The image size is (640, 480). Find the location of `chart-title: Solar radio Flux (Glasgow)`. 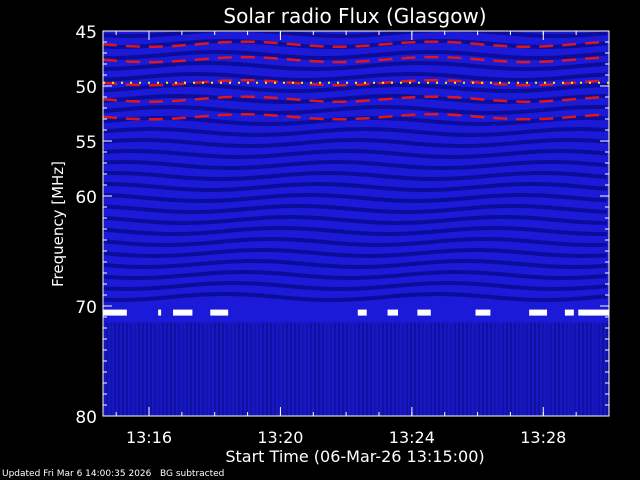

chart-title: Solar radio Flux (Glasgow) is located at coordinates (354, 16).